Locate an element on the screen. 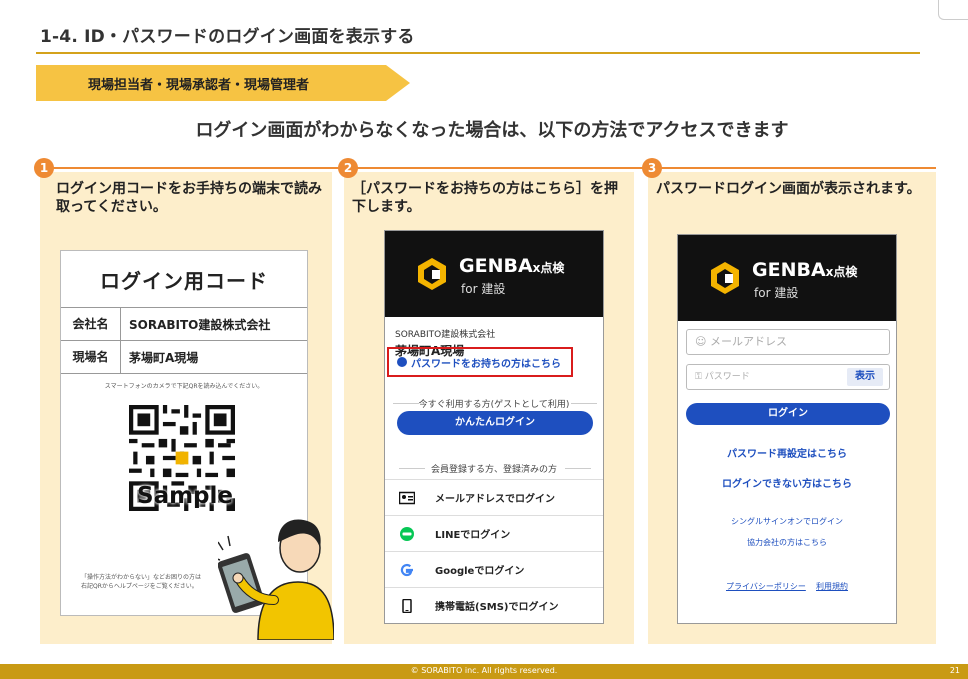 The width and height of the screenshot is (968, 679). corner-tab is located at coordinates (953, 10).